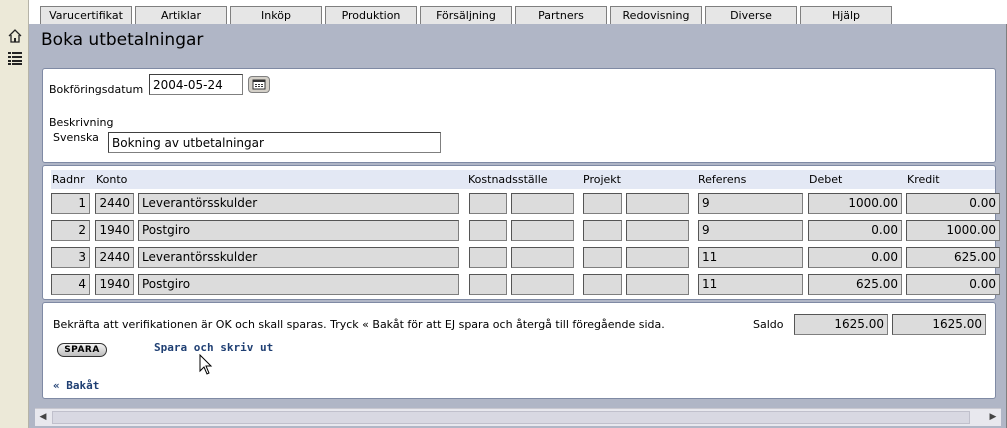  Describe the element at coordinates (276, 15) in the screenshot. I see `tab-inkop: Inköp` at that location.